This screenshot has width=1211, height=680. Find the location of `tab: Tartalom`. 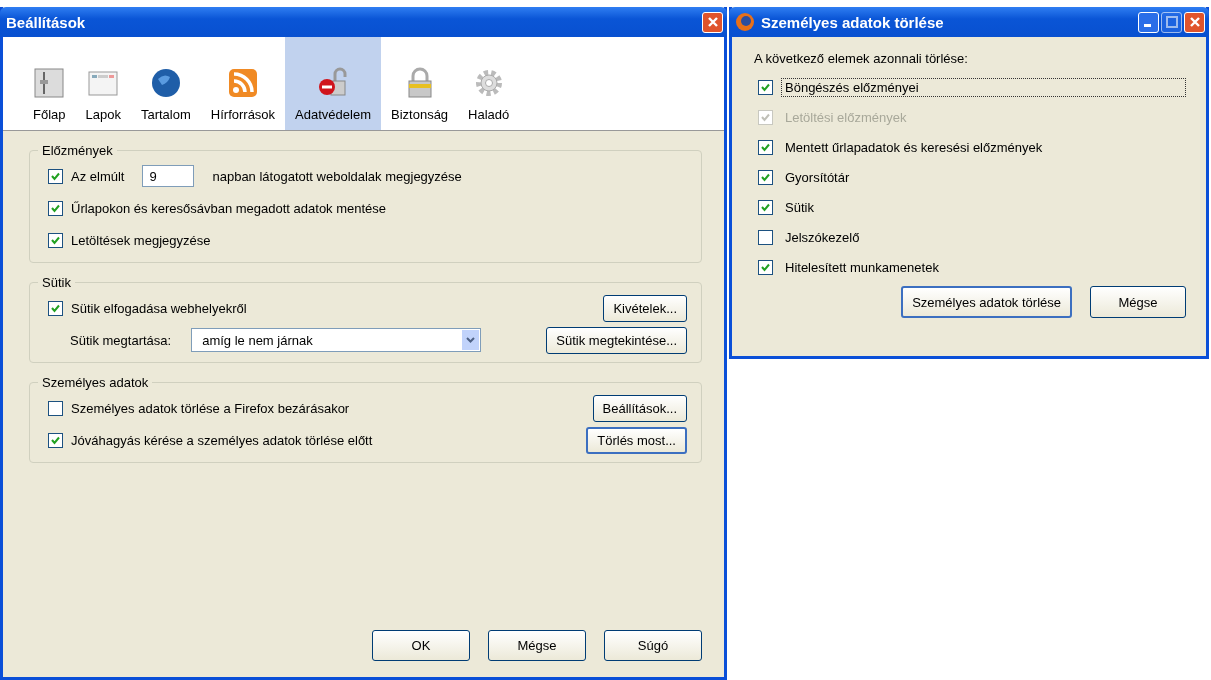

tab: Tartalom is located at coordinates (165, 83).